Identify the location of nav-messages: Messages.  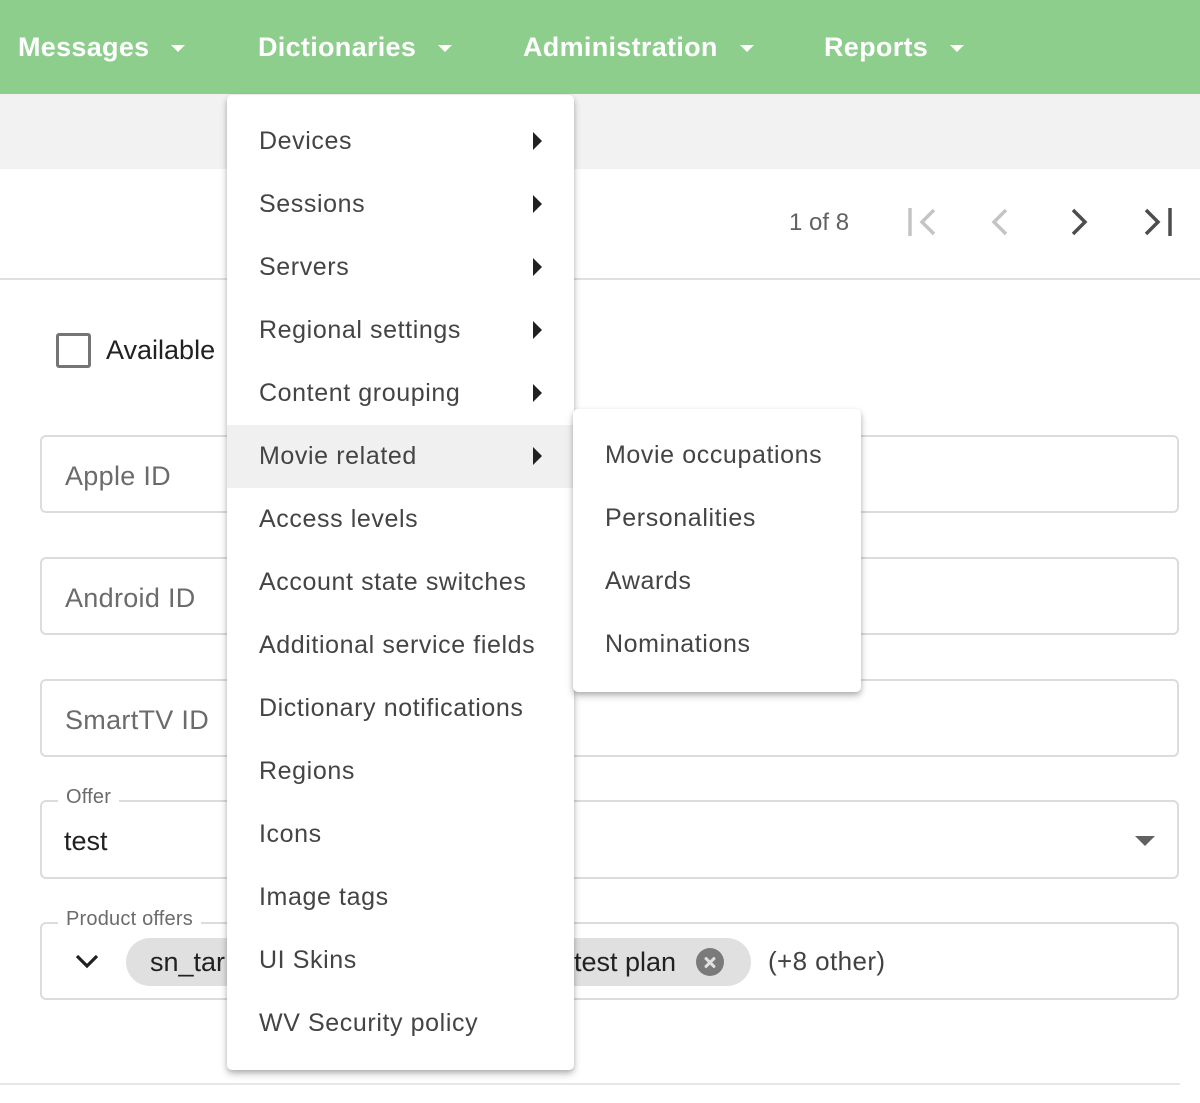
(102, 47).